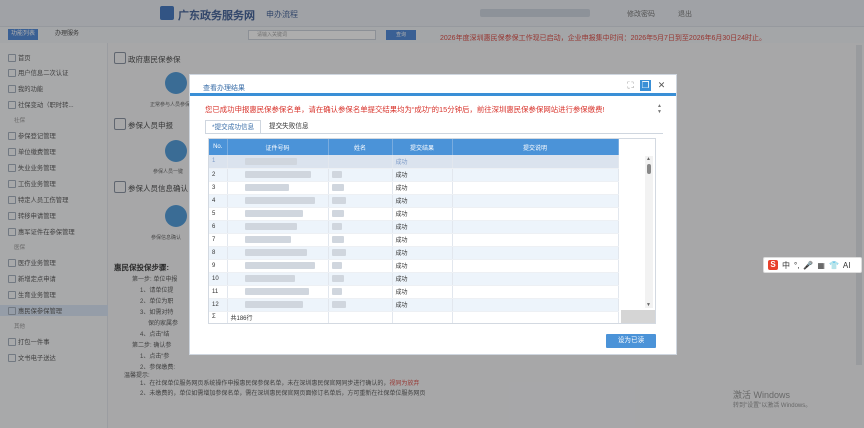  What do you see at coordinates (289, 126) in the screenshot?
I see `tab-failed-info: 提交失败信息` at bounding box center [289, 126].